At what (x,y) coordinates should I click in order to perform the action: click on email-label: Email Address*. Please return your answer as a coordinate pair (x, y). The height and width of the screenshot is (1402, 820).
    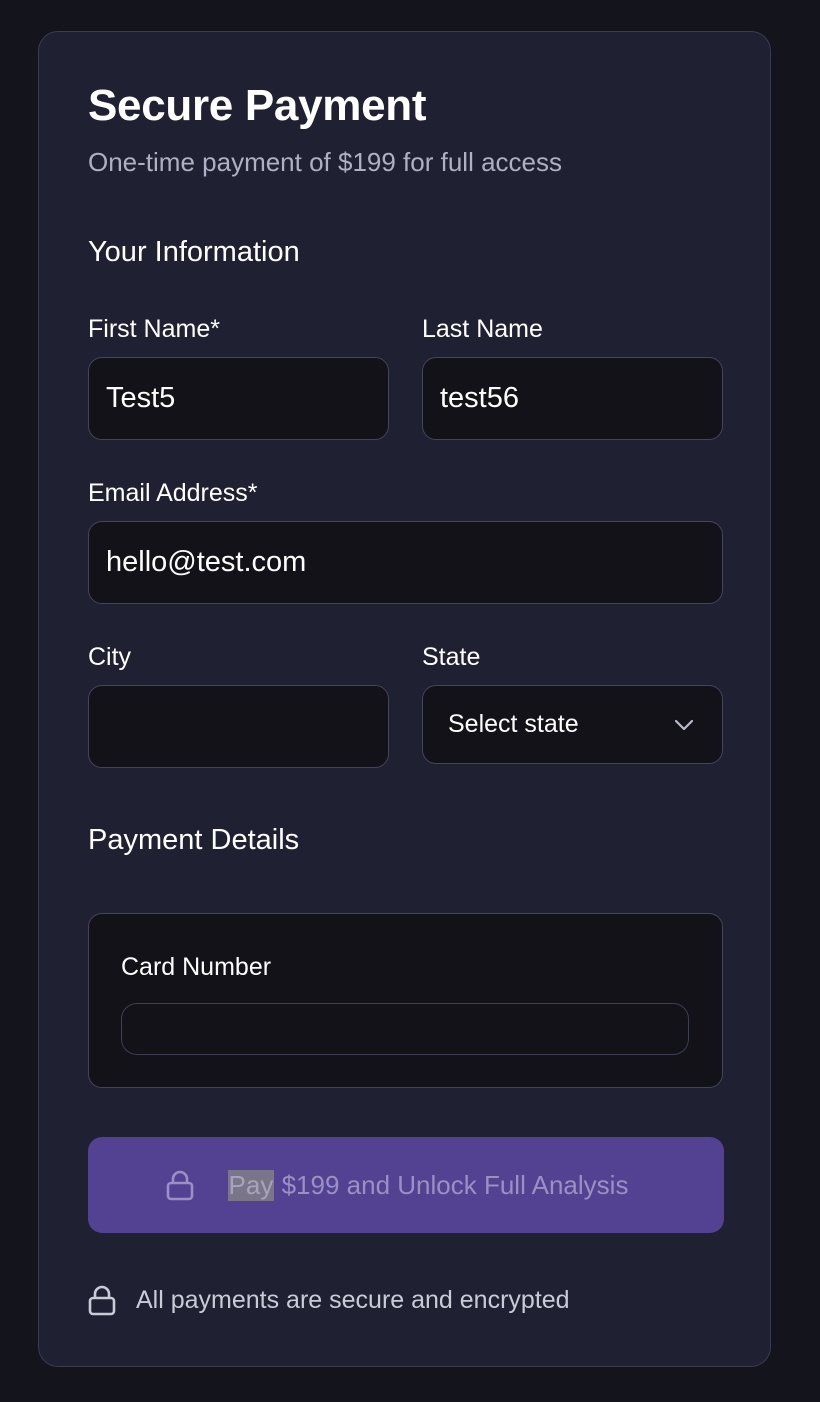
    Looking at the image, I should click on (173, 493).